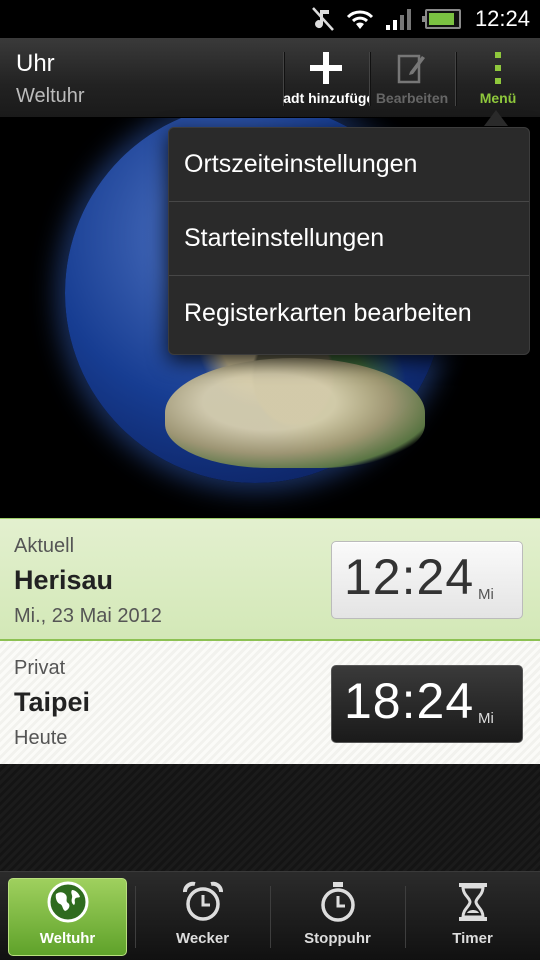 The width and height of the screenshot is (540, 960). I want to click on edit-label: Bearbeiten, so click(412, 98).